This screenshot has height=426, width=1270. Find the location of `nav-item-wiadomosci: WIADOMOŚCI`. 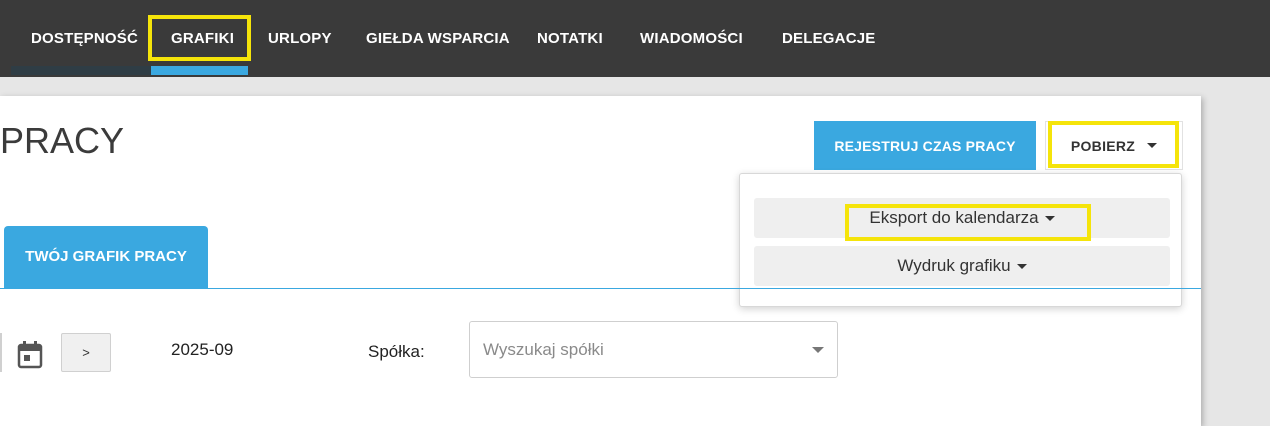

nav-item-wiadomosci: WIADOMOŚCI is located at coordinates (691, 38).